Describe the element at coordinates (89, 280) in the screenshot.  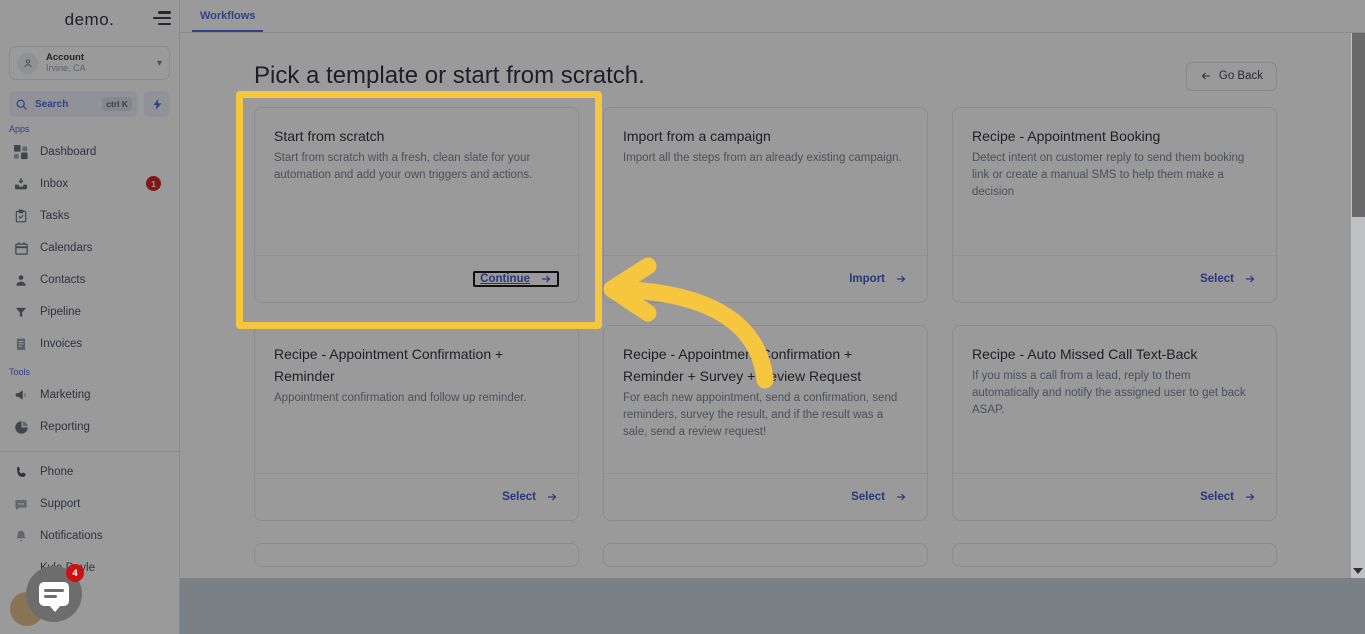
I see `sidebar-item-contacts: Contacts` at that location.